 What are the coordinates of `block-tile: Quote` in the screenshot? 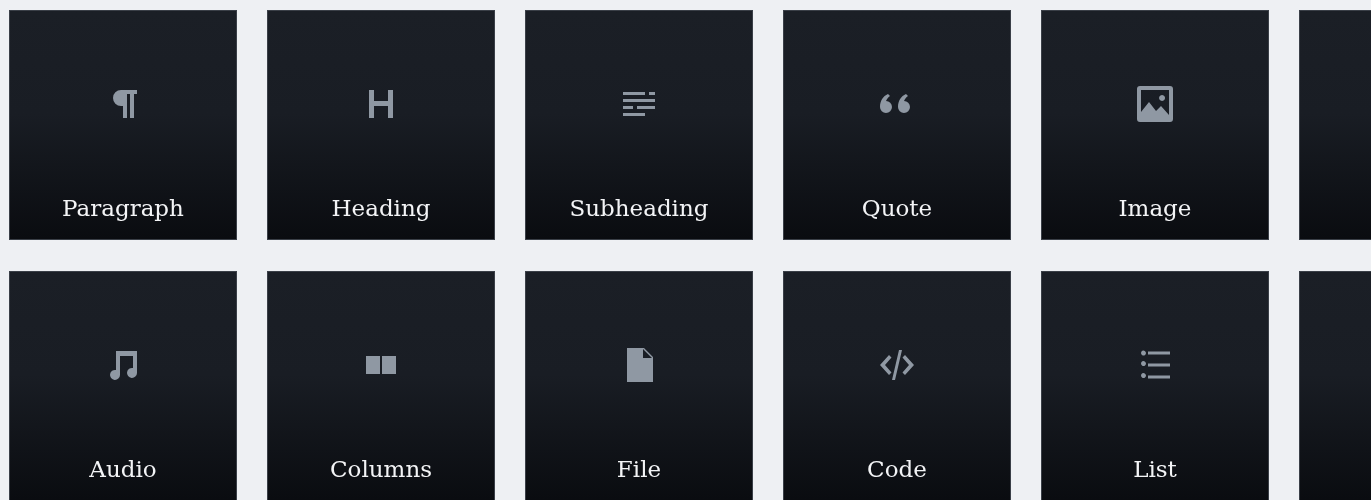 It's located at (897, 125).